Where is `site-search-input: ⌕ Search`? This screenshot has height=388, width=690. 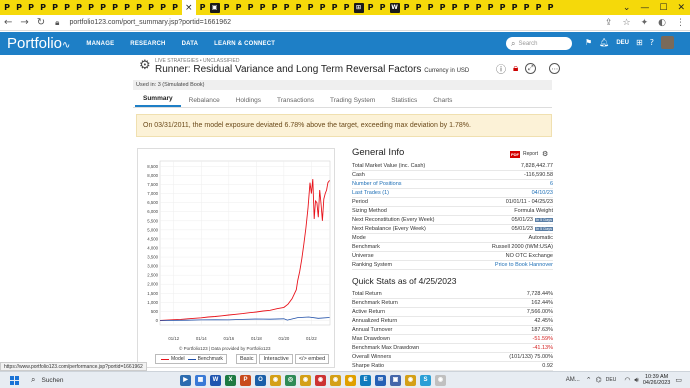 site-search-input: ⌕ Search is located at coordinates (539, 43).